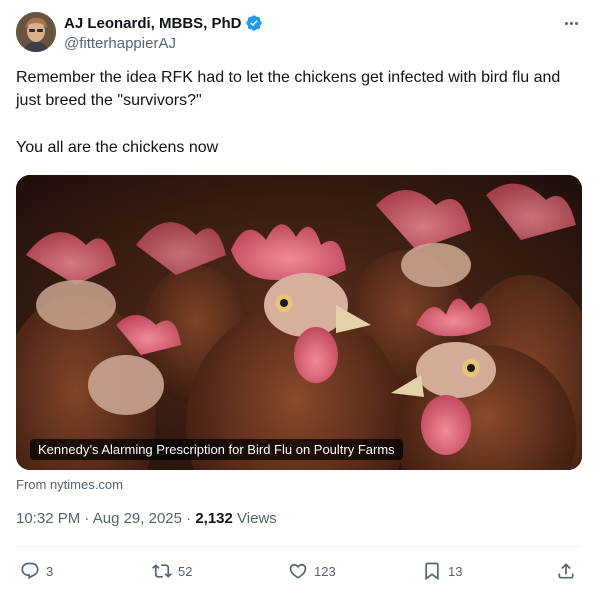 The image size is (598, 594). I want to click on heart-icon, so click(298, 571).